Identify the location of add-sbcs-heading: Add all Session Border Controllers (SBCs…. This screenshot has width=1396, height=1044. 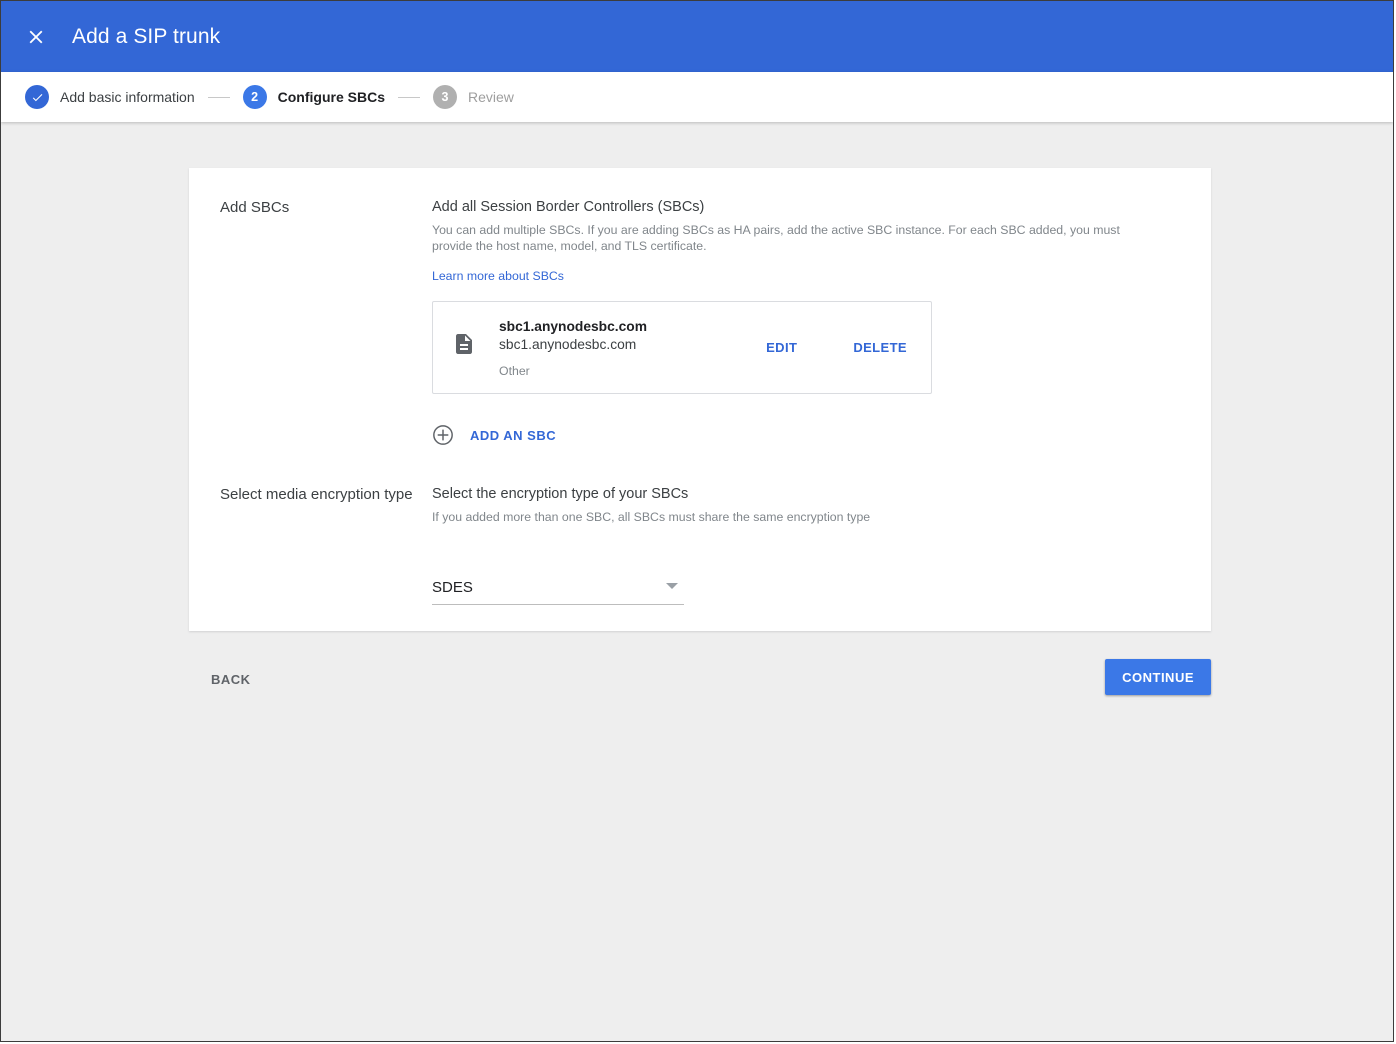
(568, 207).